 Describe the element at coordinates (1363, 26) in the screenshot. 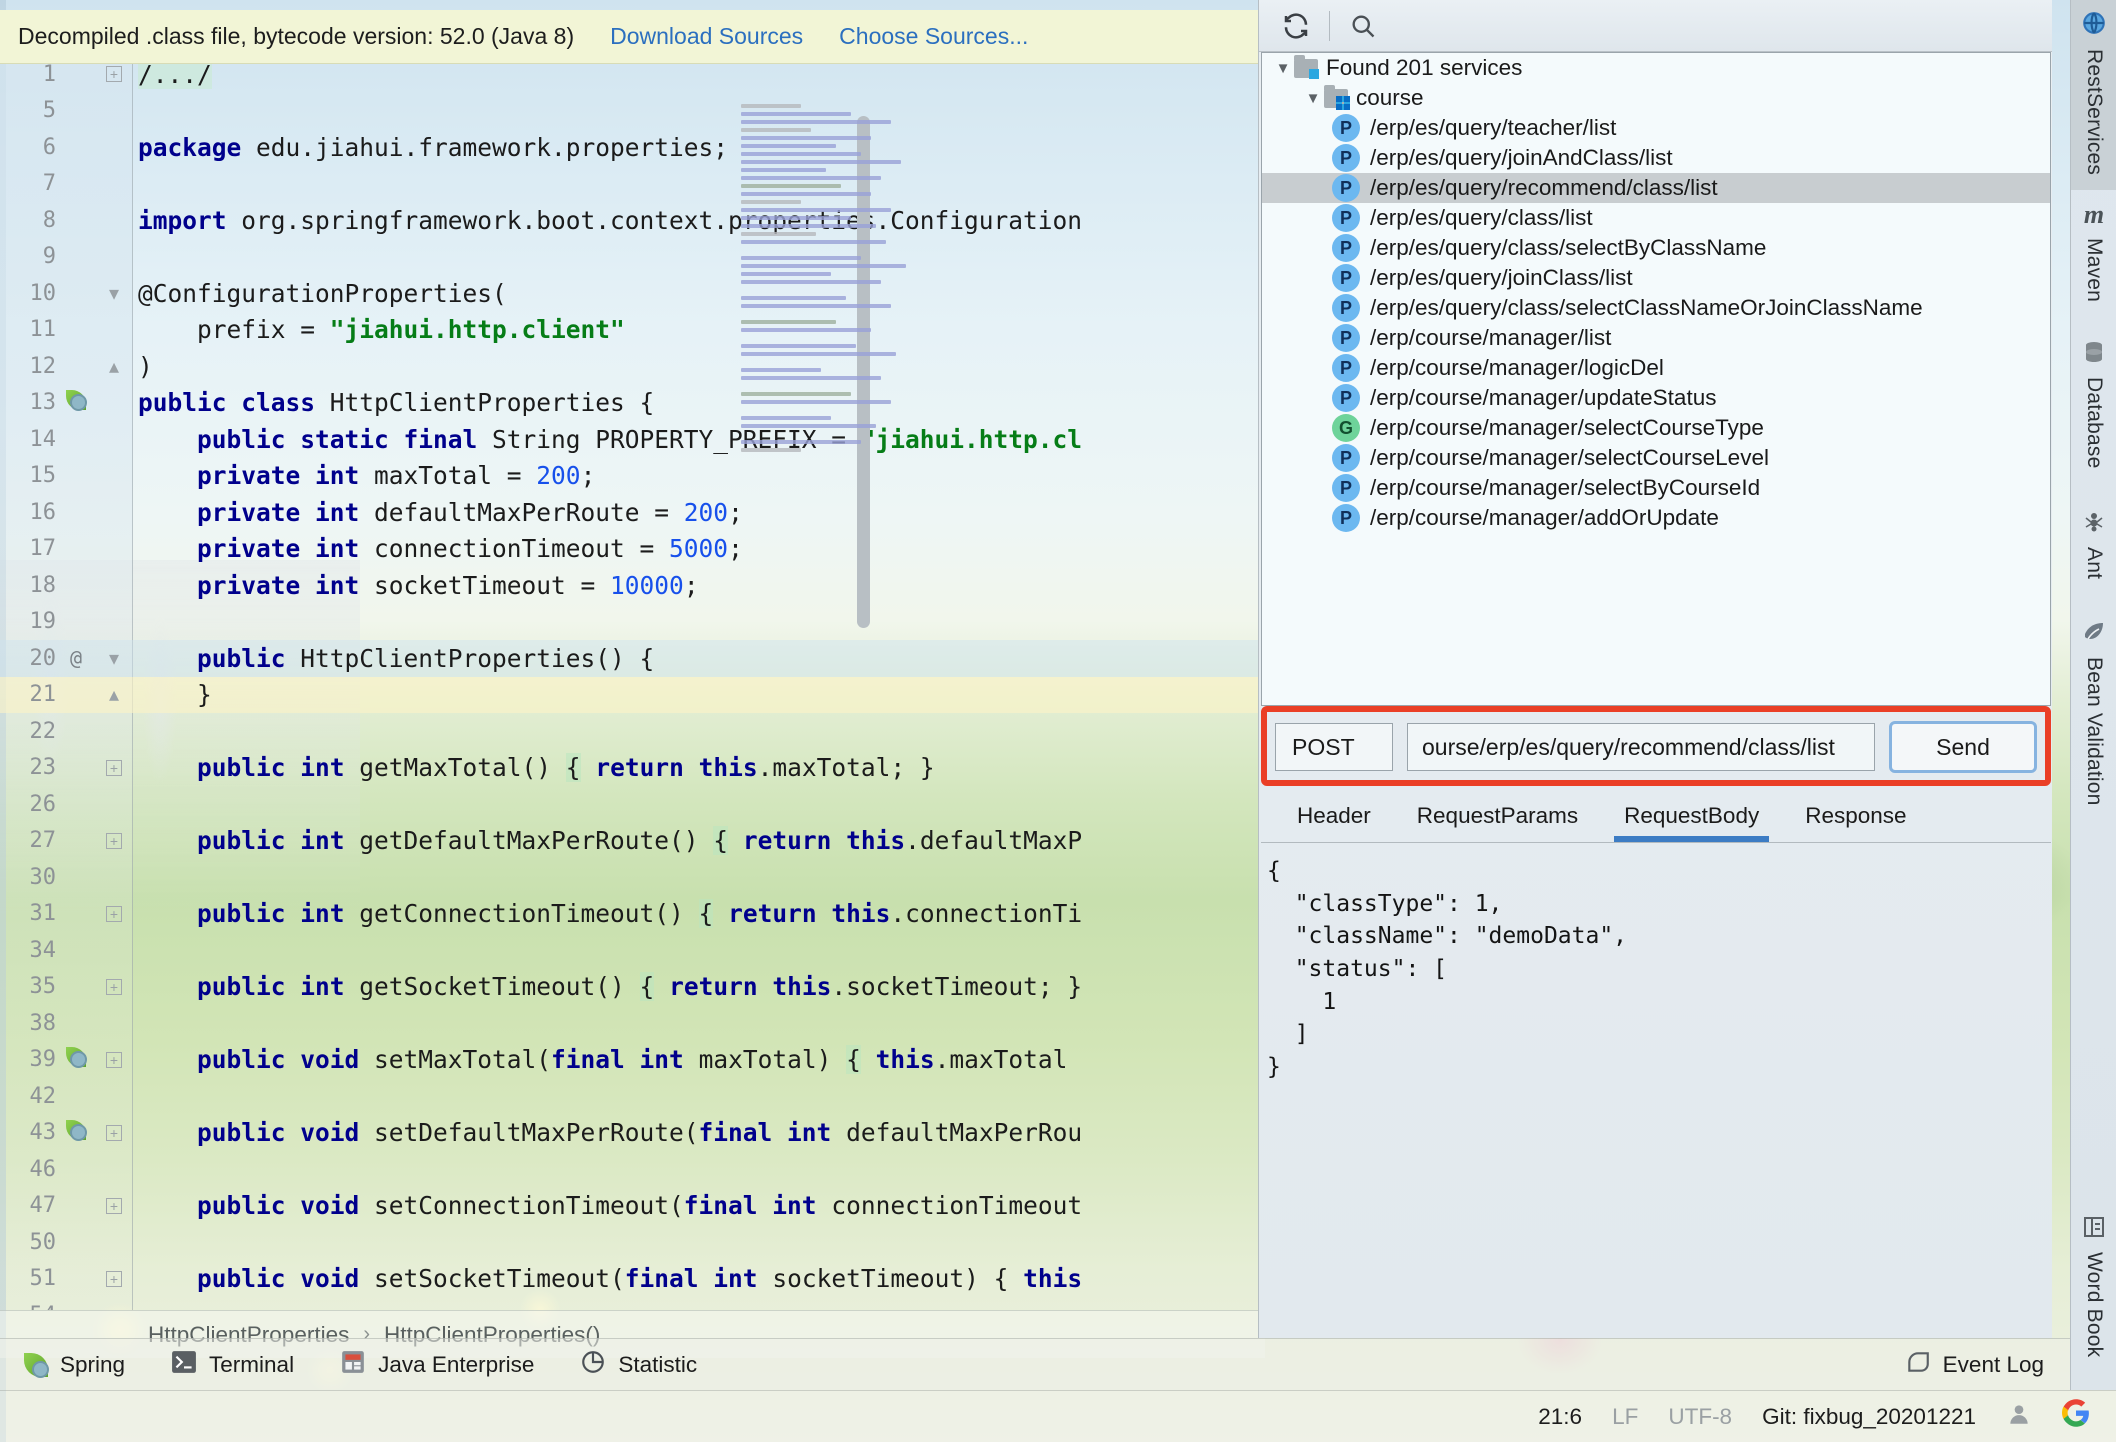

I see `search-icon` at that location.